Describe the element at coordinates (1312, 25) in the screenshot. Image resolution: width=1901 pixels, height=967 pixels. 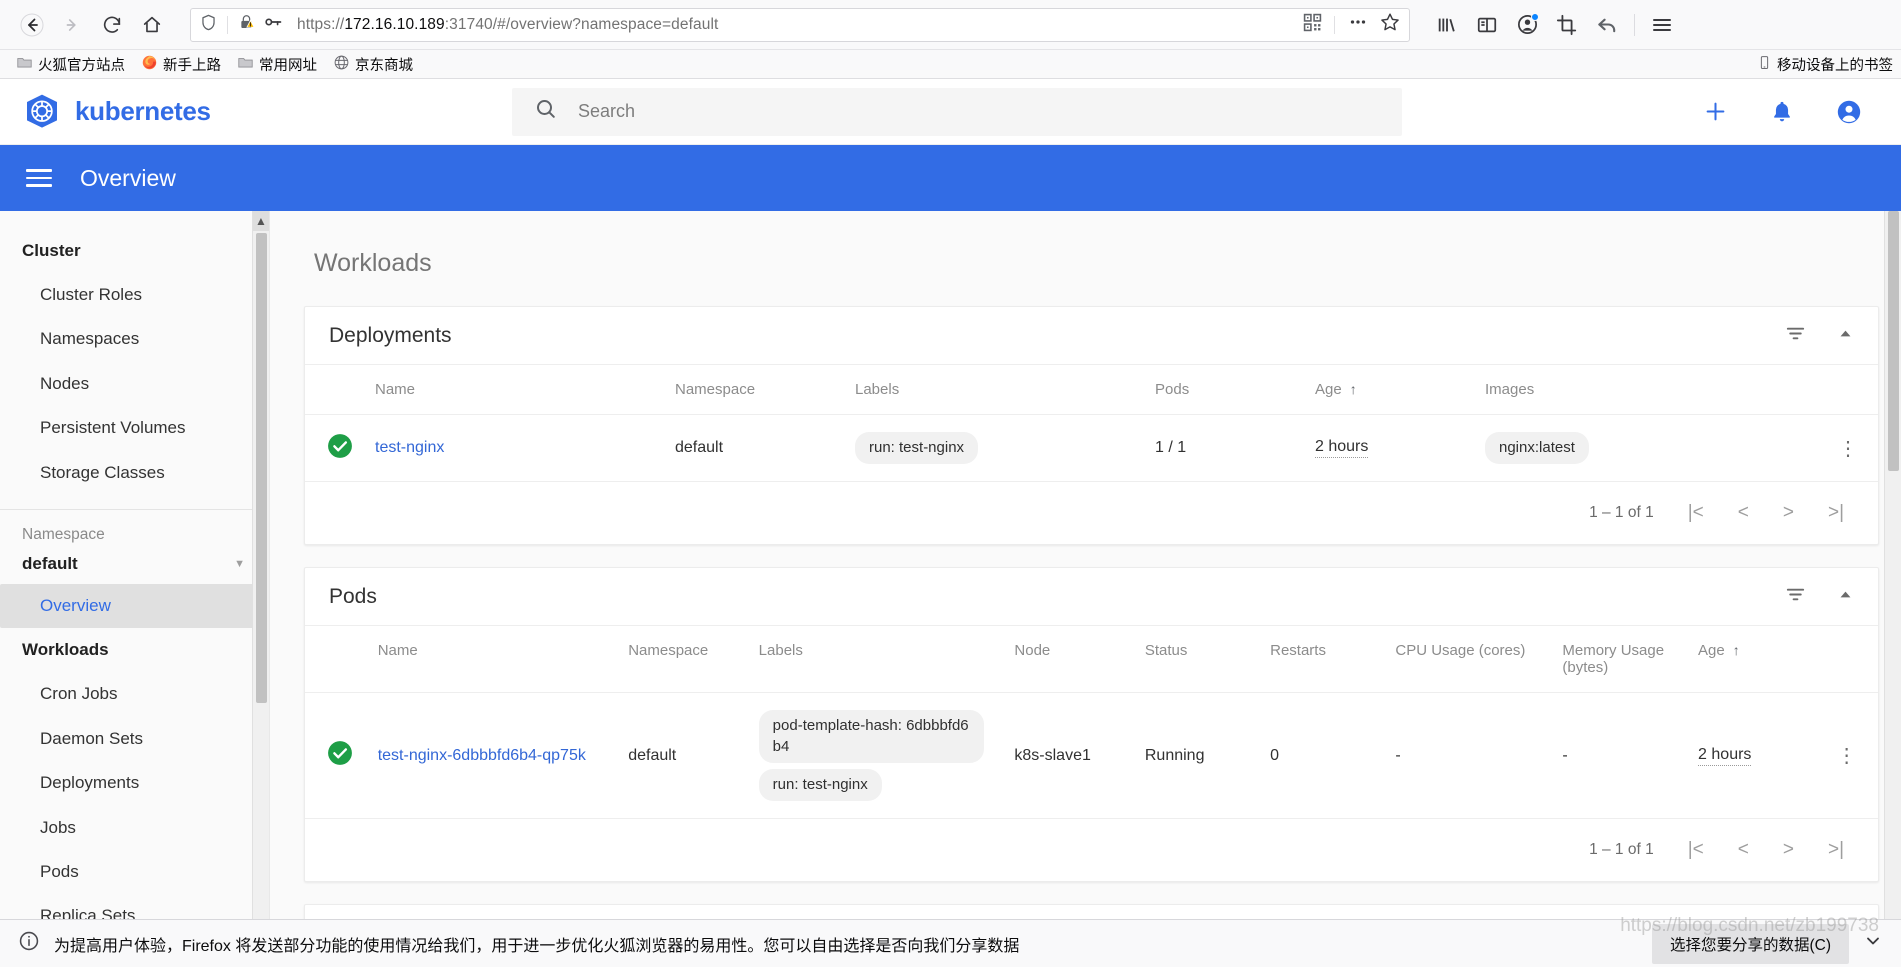
I see `qr-code-icon` at that location.